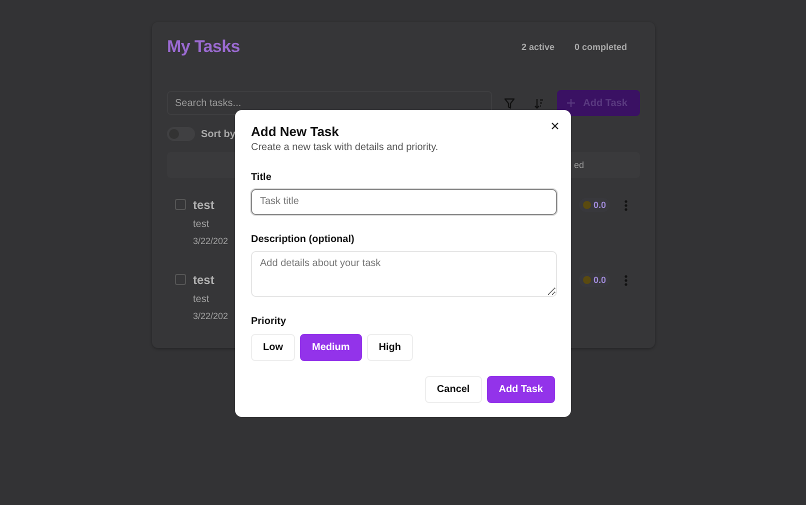  What do you see at coordinates (600, 47) in the screenshot?
I see `stat-label: 0 completed` at bounding box center [600, 47].